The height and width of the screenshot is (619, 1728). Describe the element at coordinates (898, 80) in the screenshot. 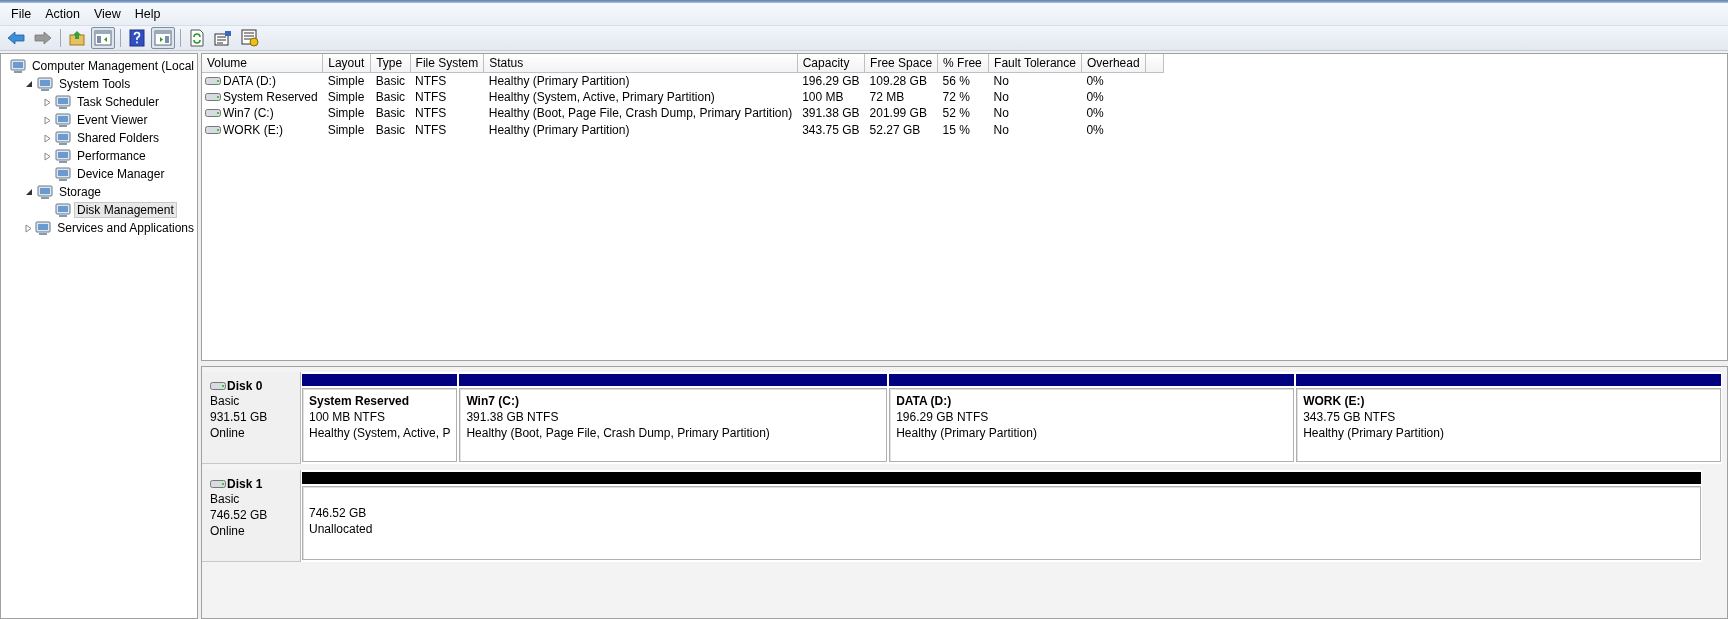

I see `table-cell: 109.28 GB` at that location.